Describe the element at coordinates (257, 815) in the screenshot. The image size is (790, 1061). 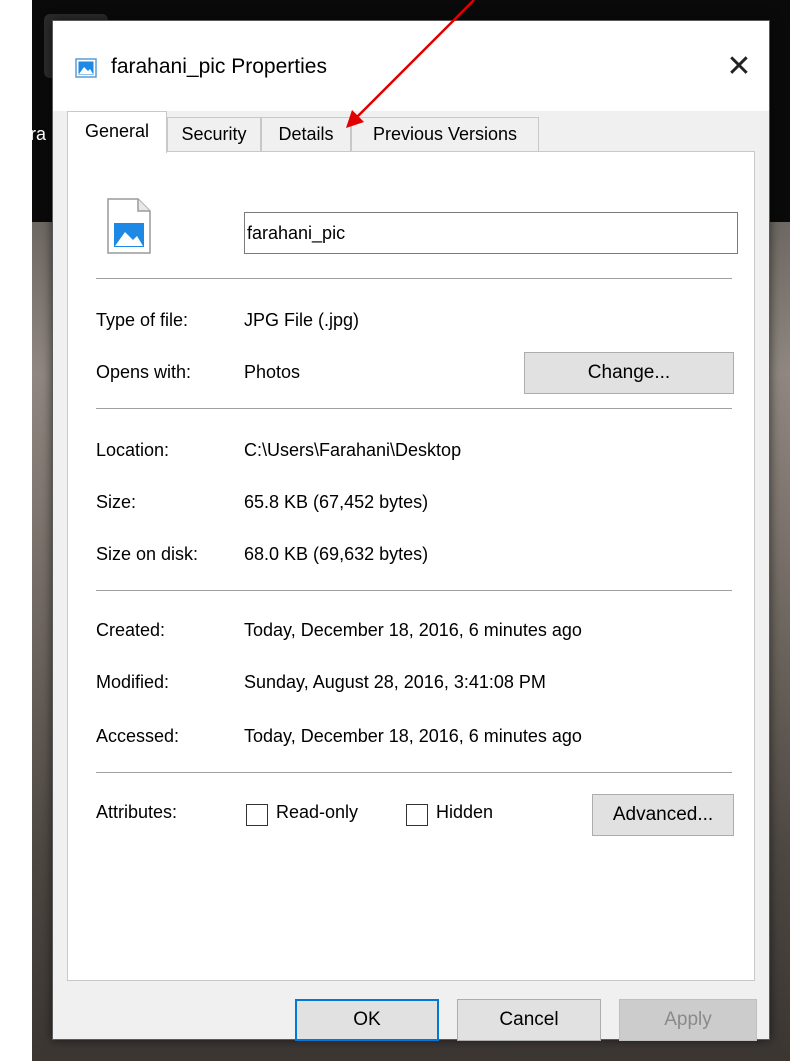
I see `readonly-checkbox` at that location.